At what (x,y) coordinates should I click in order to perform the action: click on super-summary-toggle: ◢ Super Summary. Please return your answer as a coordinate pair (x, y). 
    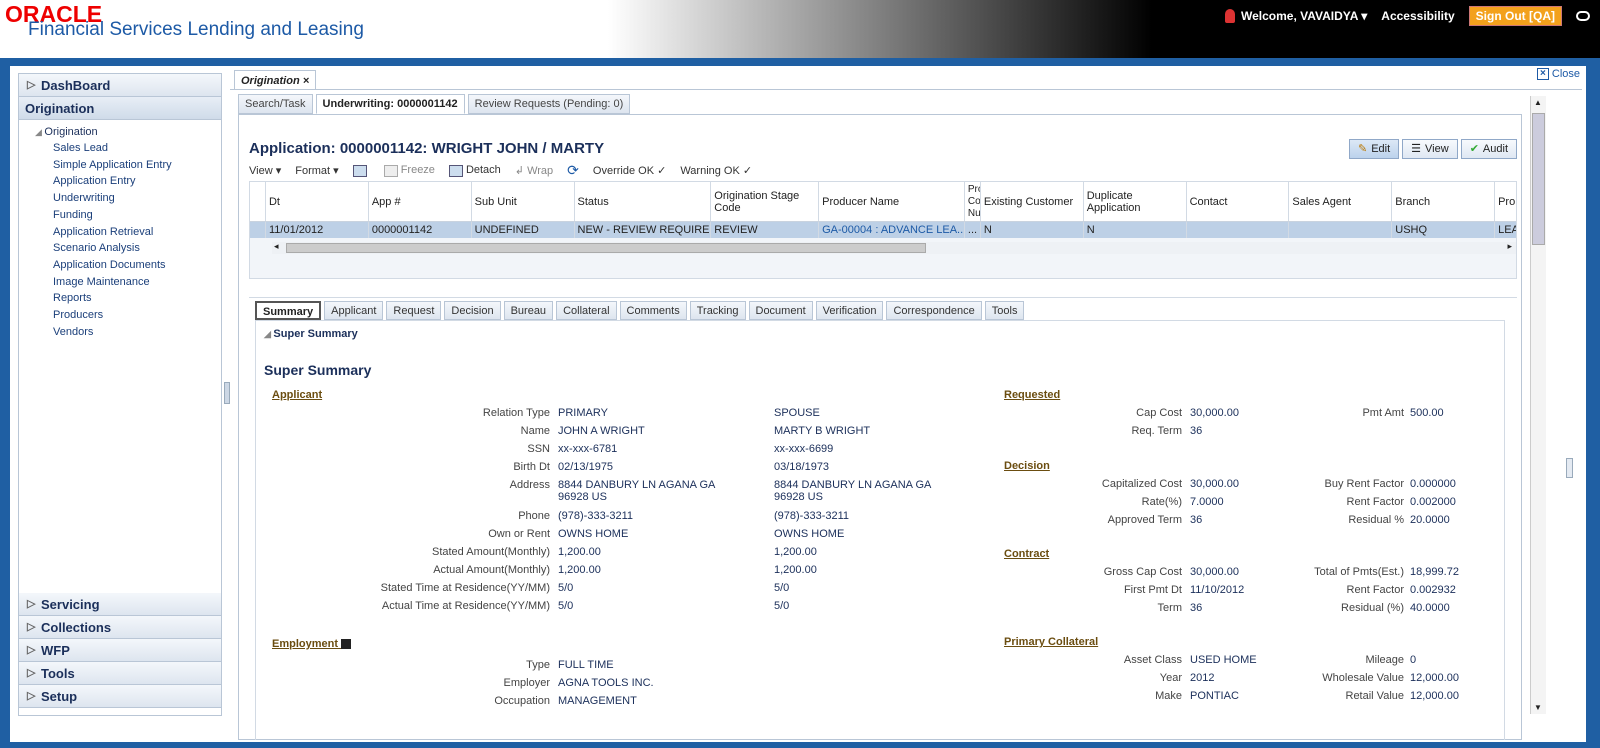
    Looking at the image, I should click on (311, 334).